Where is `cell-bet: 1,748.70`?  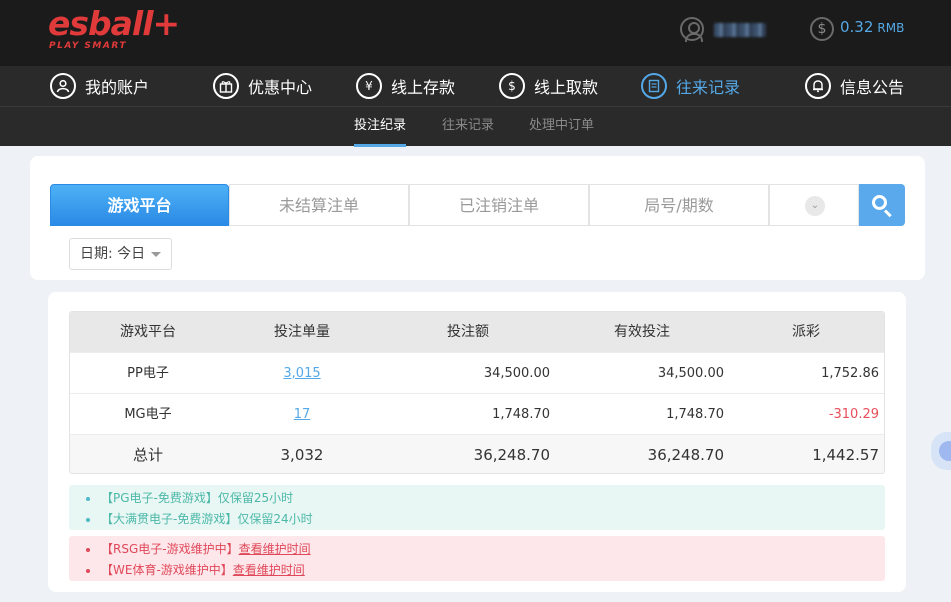
cell-bet: 1,748.70 is located at coordinates (521, 414).